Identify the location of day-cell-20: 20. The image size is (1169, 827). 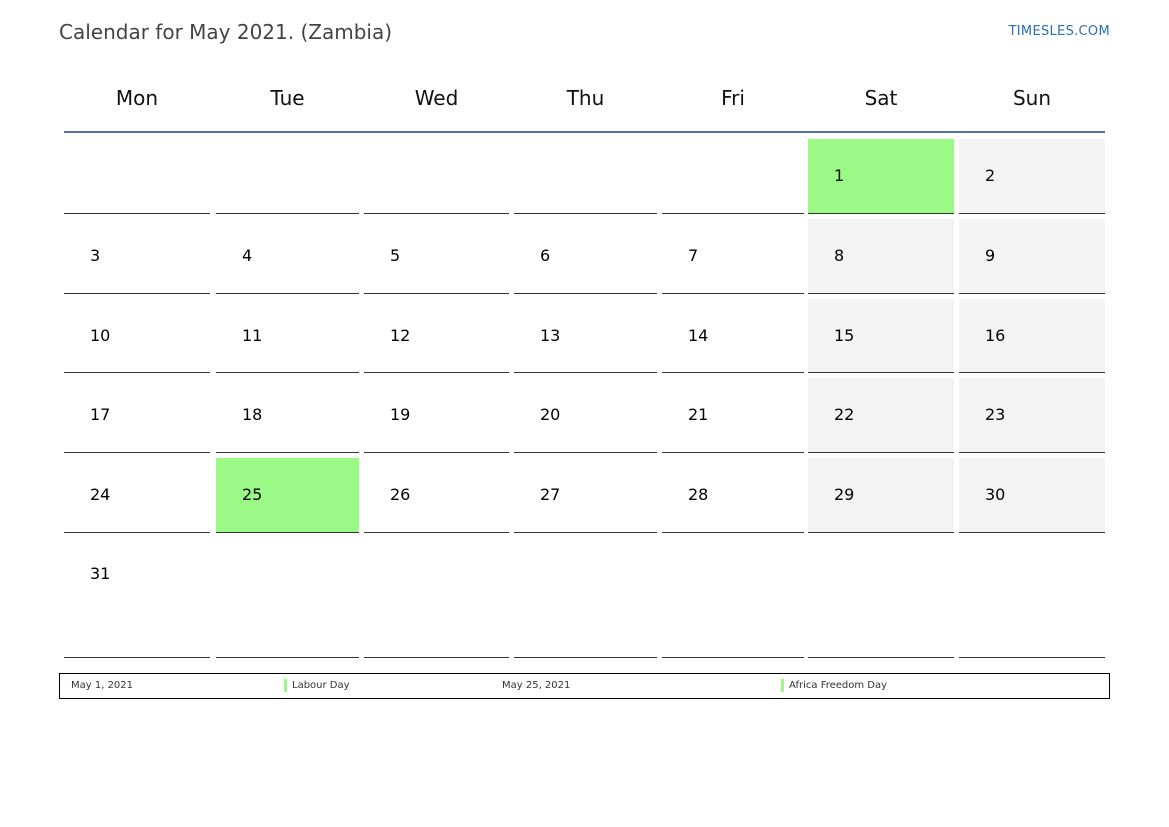
(585, 415).